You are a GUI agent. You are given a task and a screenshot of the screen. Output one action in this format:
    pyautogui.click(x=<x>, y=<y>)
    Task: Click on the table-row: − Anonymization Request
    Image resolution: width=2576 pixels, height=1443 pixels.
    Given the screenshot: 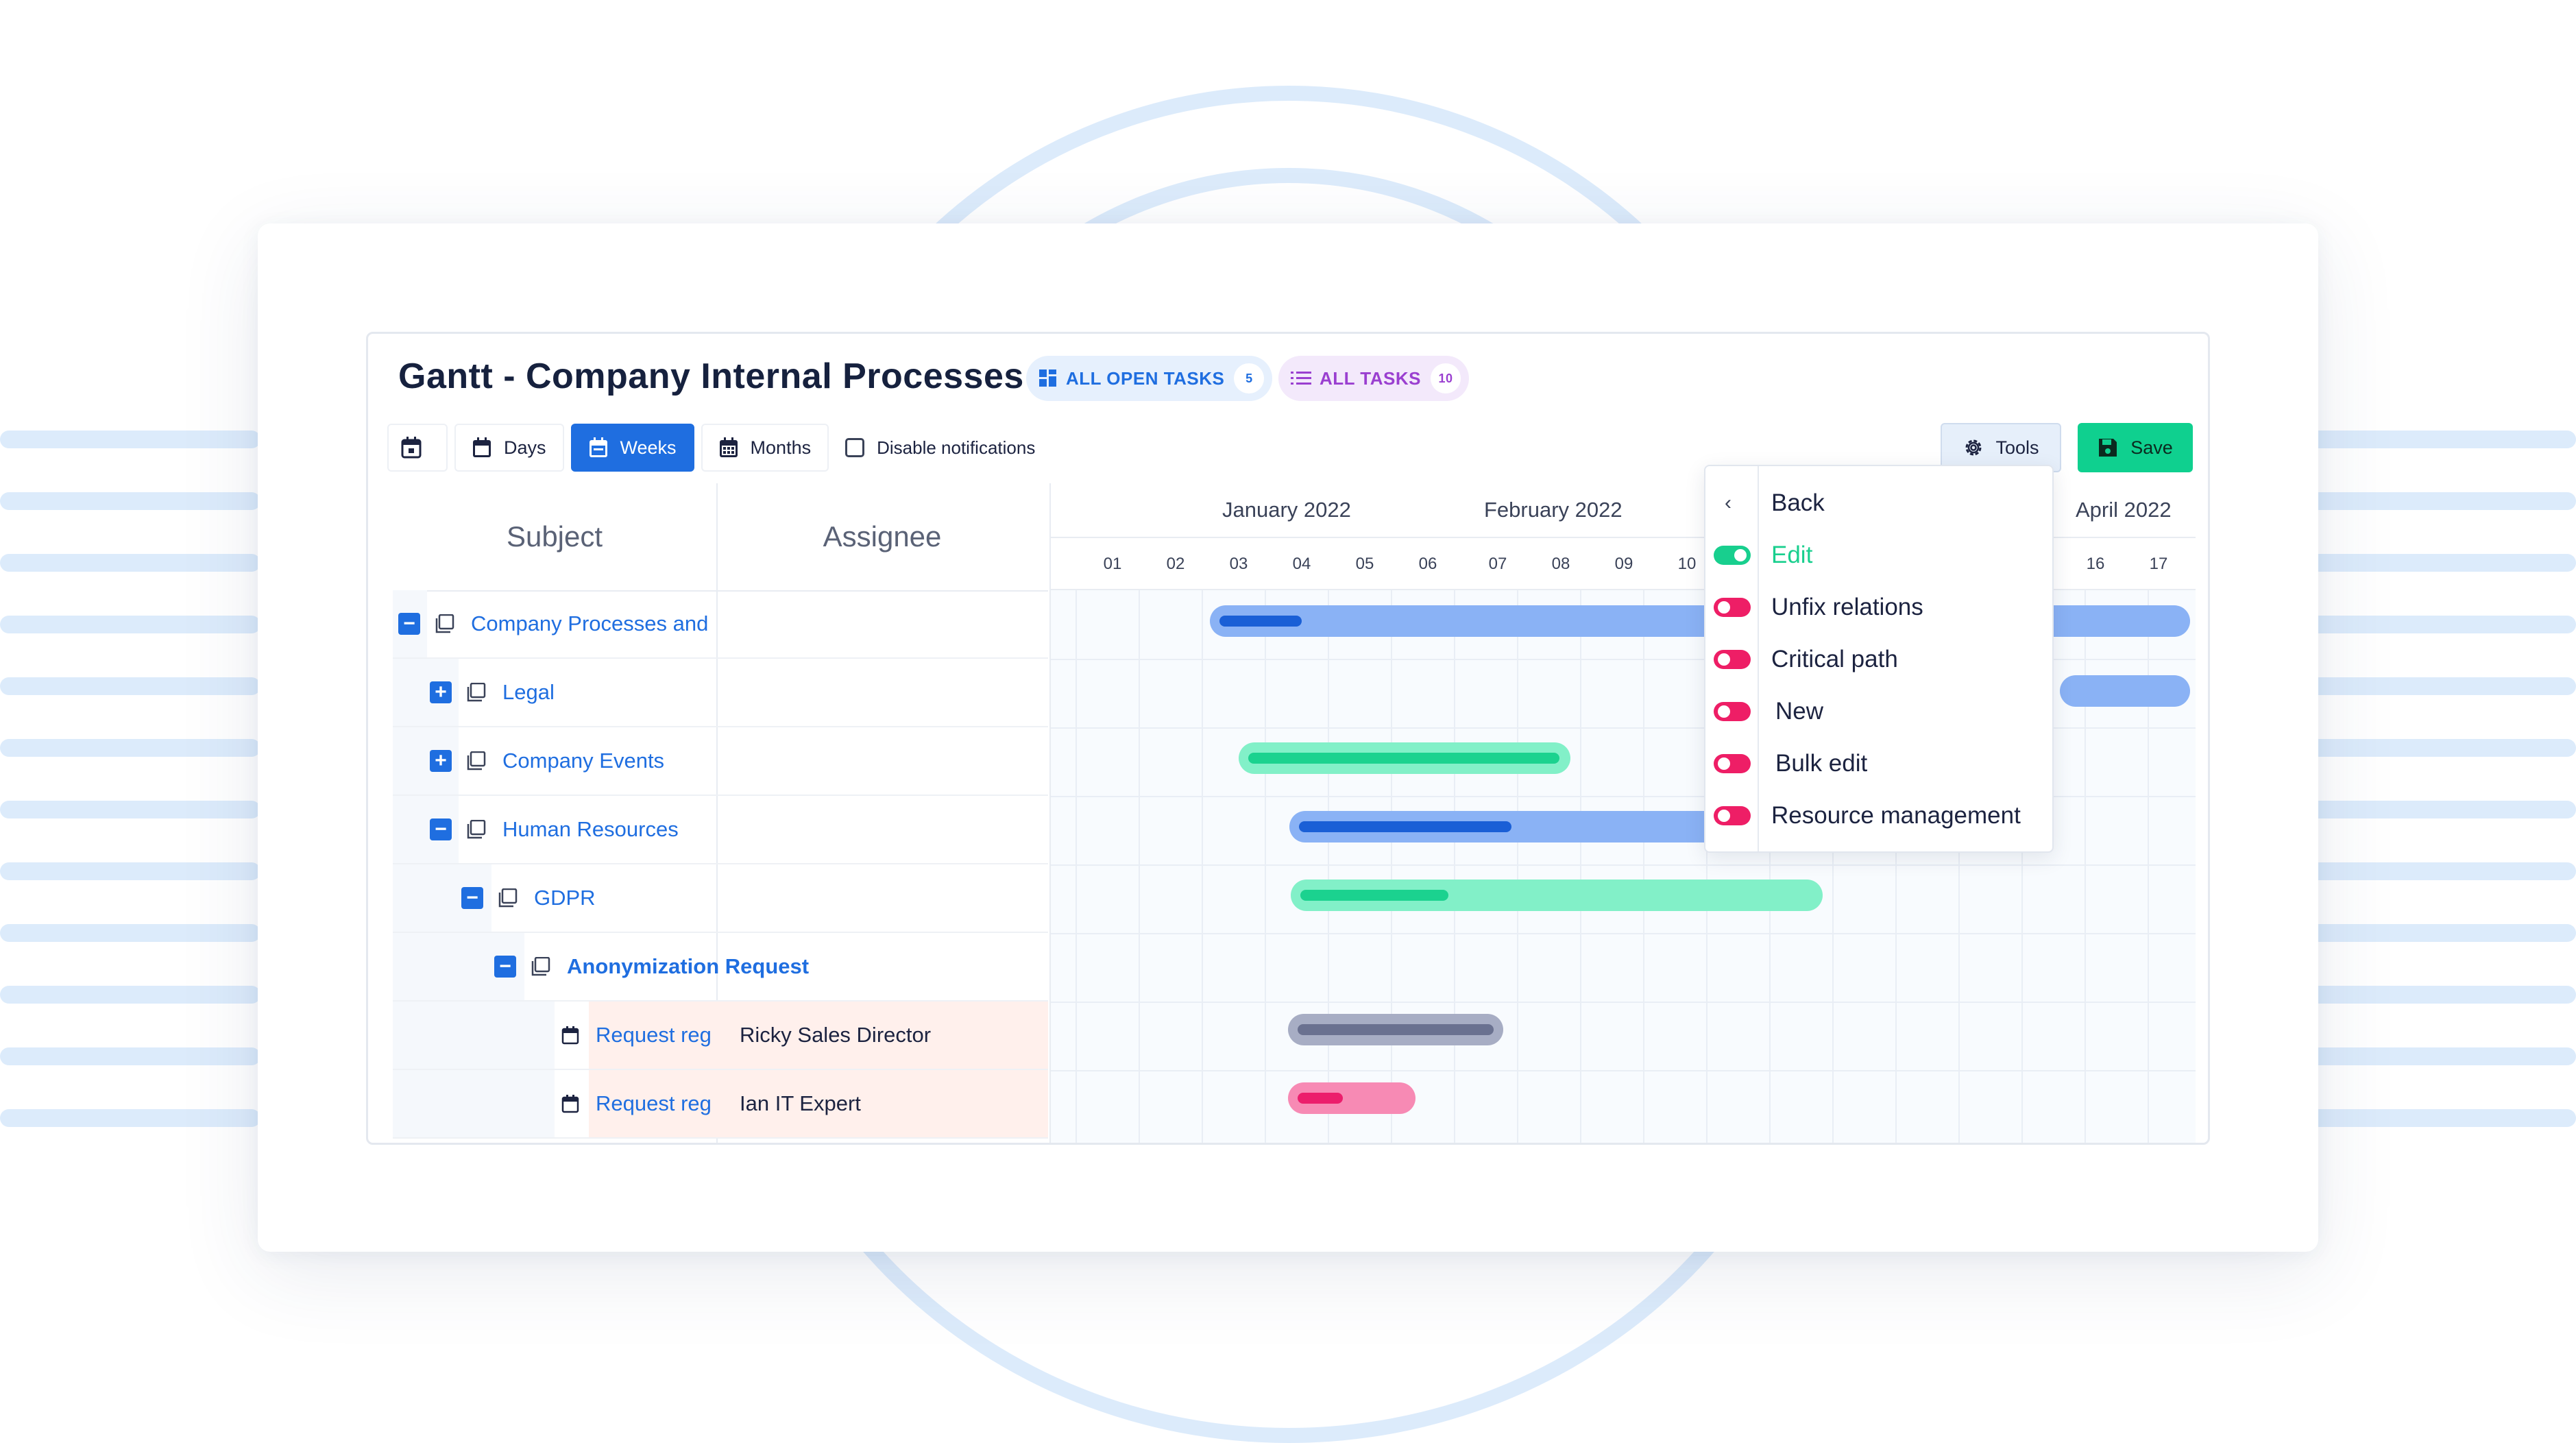 What is the action you would take?
    pyautogui.click(x=720, y=968)
    